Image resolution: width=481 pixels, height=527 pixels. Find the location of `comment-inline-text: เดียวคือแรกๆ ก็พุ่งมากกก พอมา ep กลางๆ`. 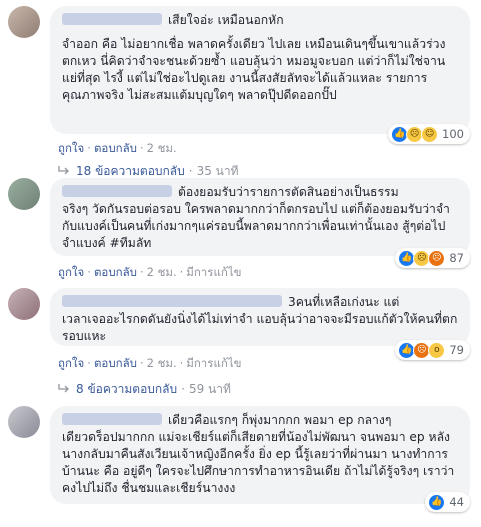

comment-inline-text: เดียวคือแรกๆ ก็พุ่งมากกก พอมา ep กลางๆ is located at coordinates (280, 420).